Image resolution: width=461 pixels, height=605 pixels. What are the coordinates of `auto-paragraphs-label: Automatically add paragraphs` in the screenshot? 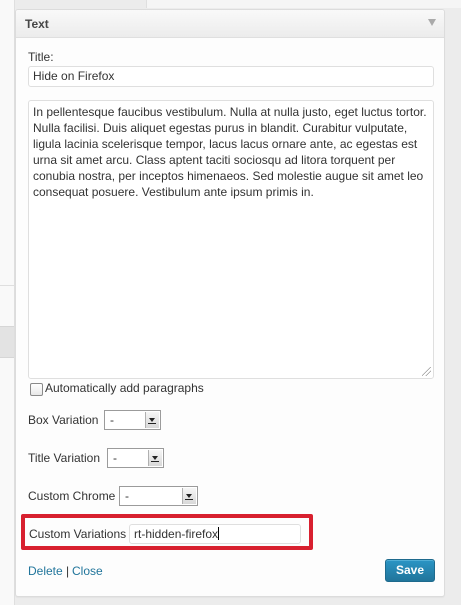 It's located at (124, 388).